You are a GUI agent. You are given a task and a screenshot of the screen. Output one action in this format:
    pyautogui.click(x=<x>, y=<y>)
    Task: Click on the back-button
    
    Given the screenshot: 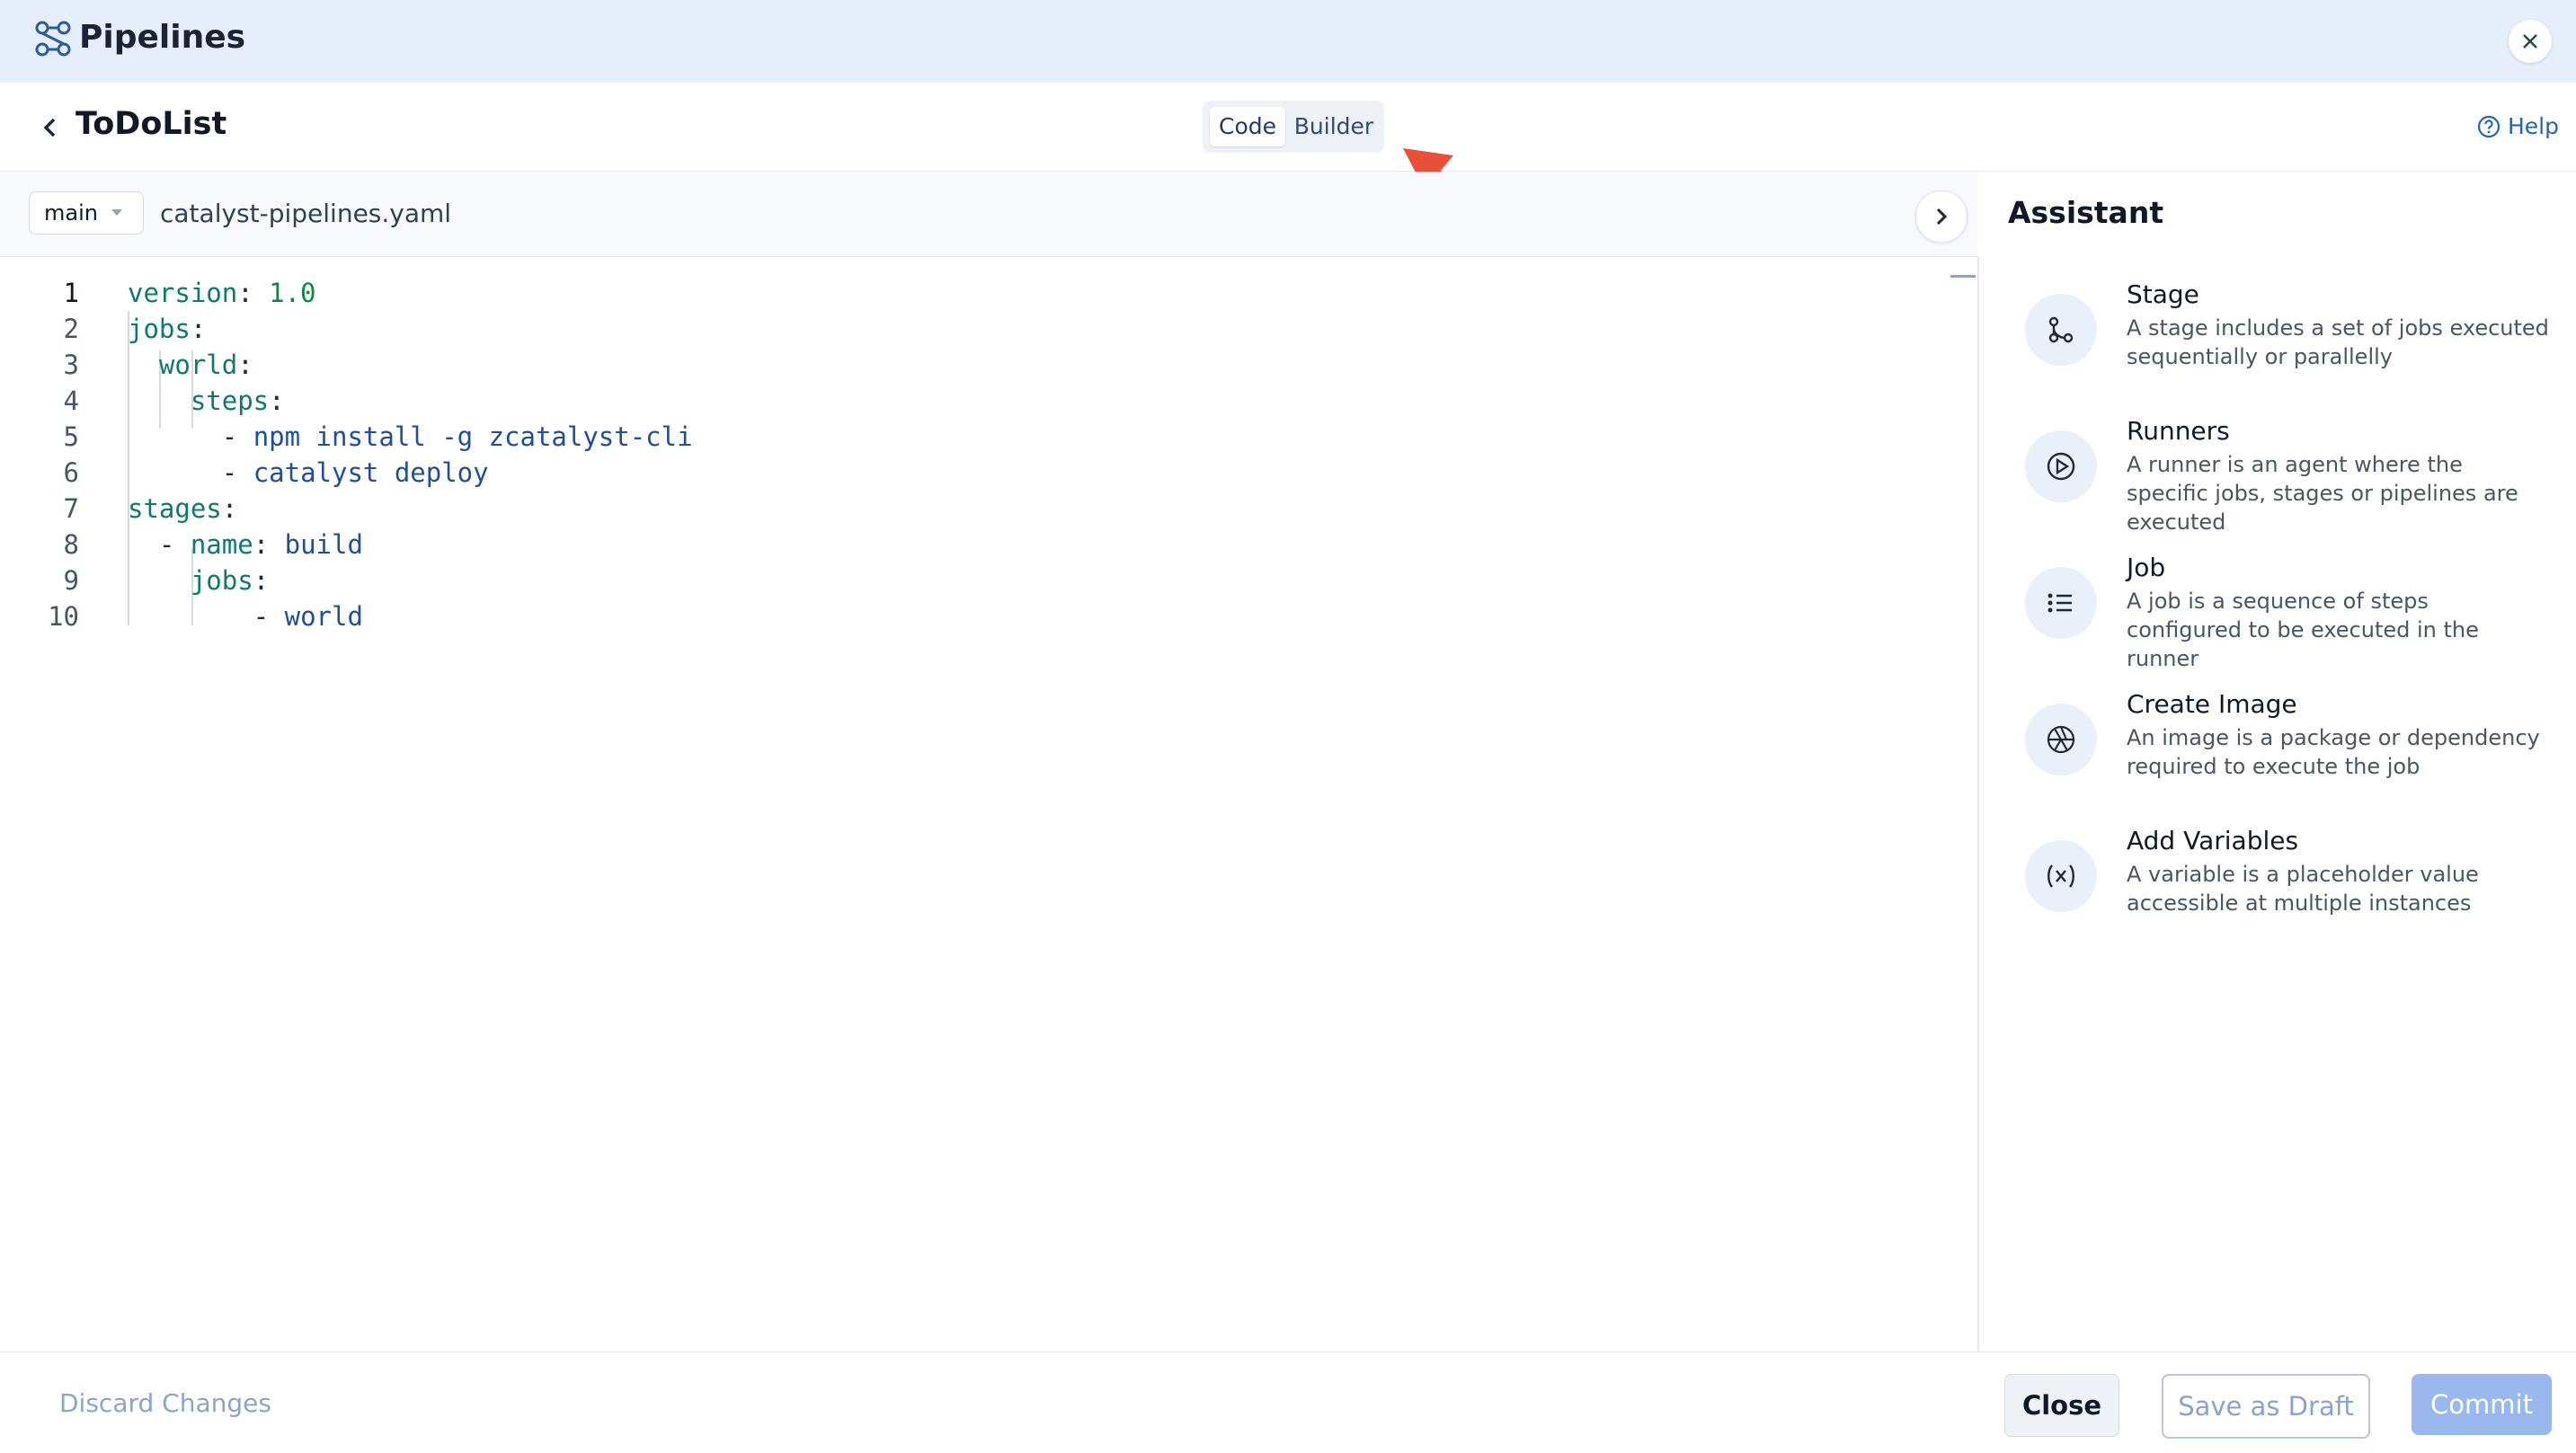 What is the action you would take?
    pyautogui.click(x=50, y=127)
    